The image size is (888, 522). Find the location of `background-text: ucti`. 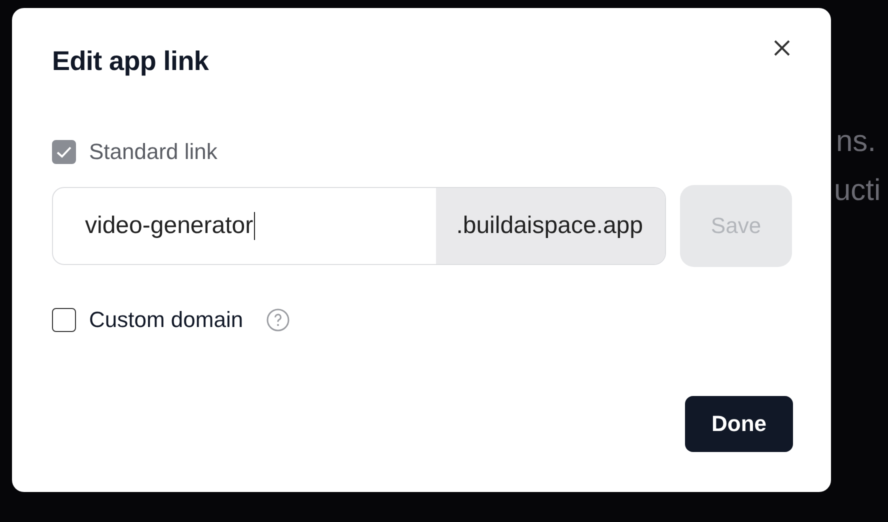

background-text: ucti is located at coordinates (857, 191).